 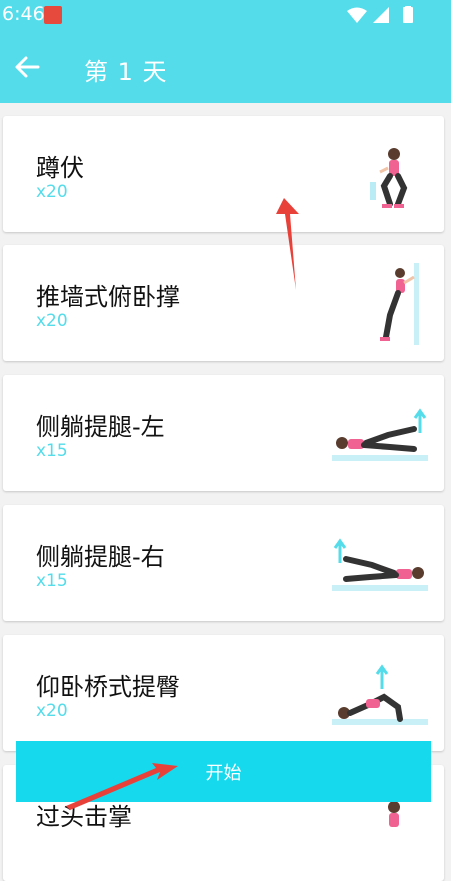 I want to click on exercise-card: 蹲伏 x20, so click(x=223, y=174).